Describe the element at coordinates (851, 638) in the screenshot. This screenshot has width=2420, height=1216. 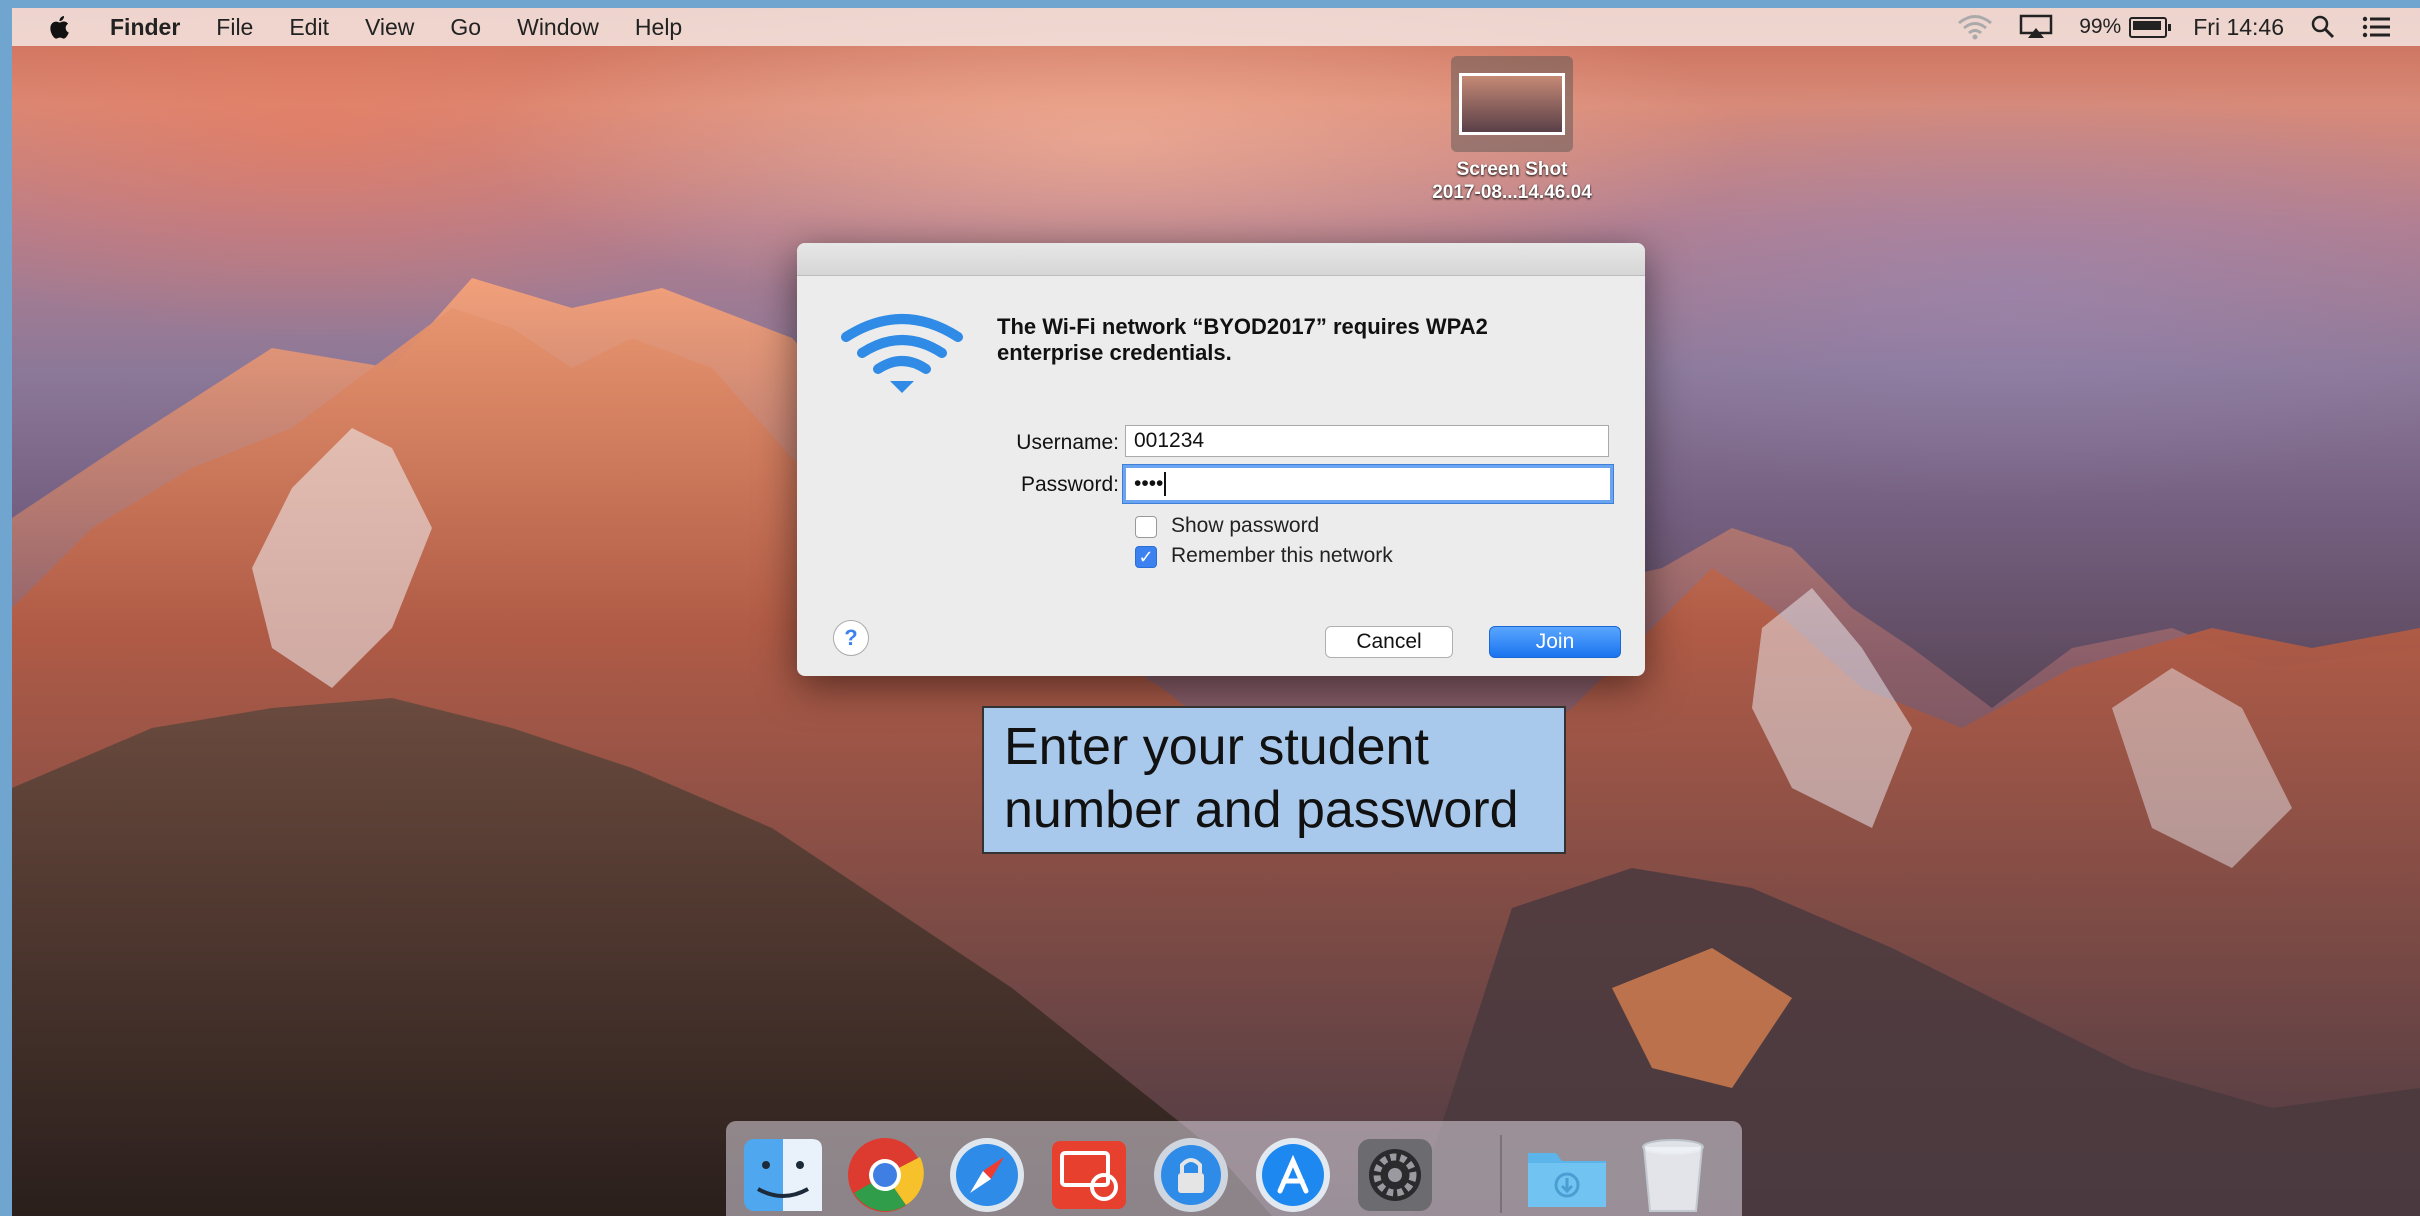
I see `help-button: ?` at that location.